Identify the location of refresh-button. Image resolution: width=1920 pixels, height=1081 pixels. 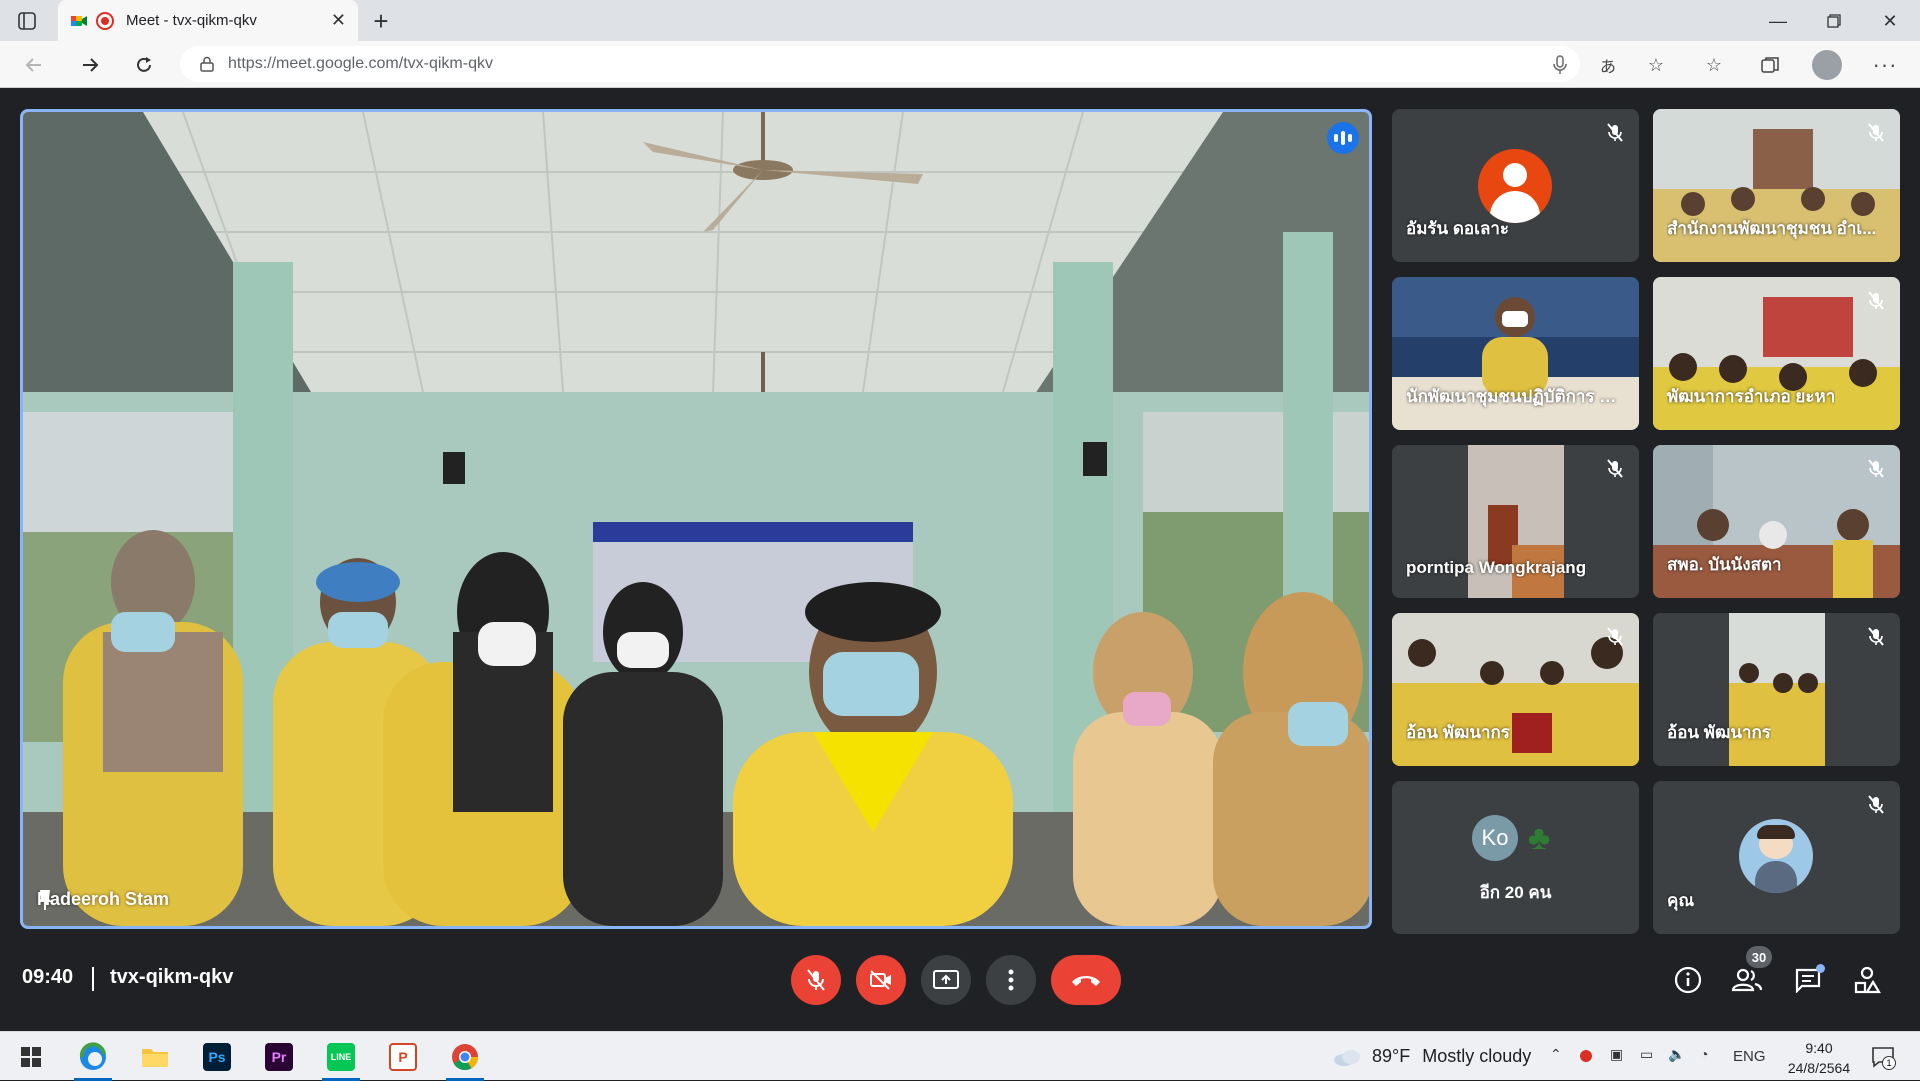
(144, 65).